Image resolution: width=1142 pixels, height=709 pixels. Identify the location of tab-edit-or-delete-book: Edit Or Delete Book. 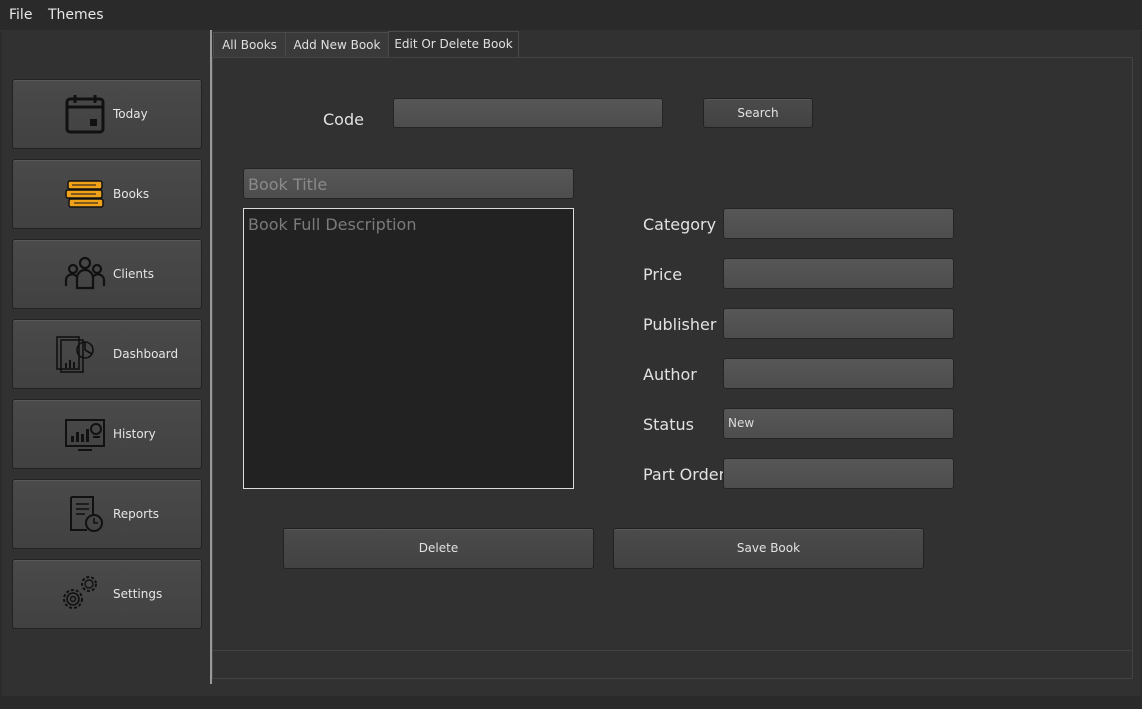
(453, 44).